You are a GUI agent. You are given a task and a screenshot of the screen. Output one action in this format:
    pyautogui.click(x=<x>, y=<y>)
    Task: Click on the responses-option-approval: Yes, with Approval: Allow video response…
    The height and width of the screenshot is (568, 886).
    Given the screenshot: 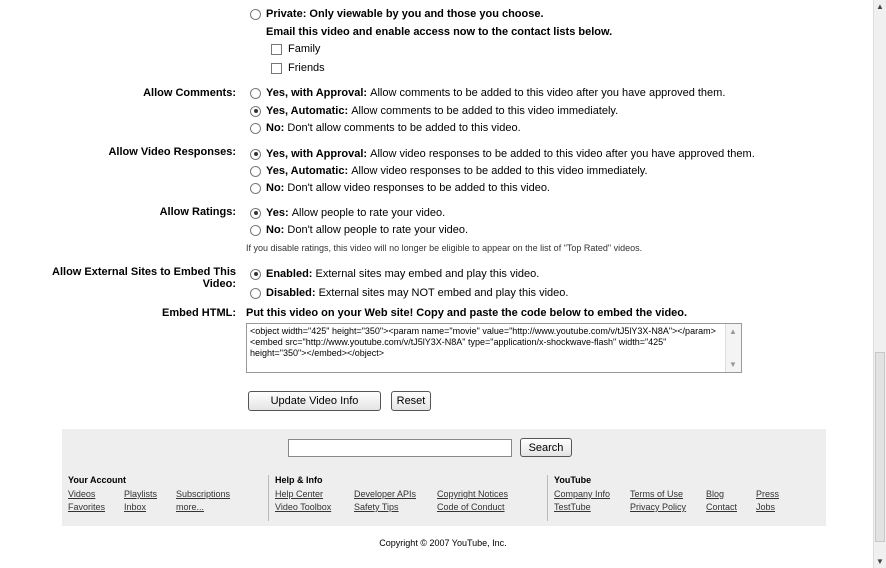 What is the action you would take?
    pyautogui.click(x=502, y=154)
    